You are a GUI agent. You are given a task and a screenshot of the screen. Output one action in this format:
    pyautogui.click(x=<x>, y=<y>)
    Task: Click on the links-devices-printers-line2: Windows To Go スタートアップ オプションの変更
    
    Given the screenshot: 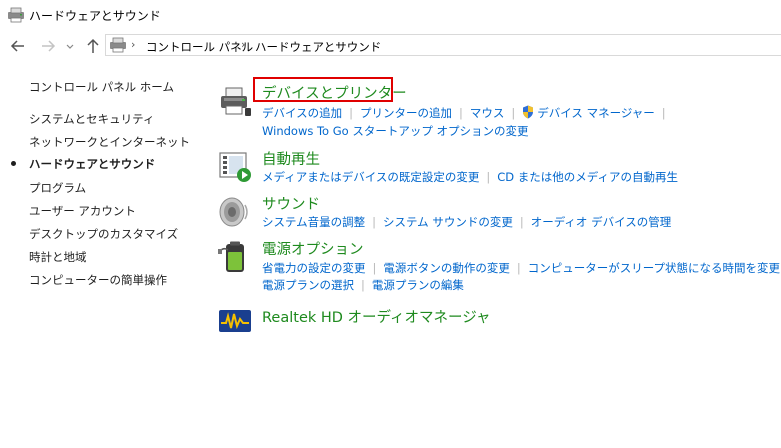 What is the action you would take?
    pyautogui.click(x=395, y=131)
    